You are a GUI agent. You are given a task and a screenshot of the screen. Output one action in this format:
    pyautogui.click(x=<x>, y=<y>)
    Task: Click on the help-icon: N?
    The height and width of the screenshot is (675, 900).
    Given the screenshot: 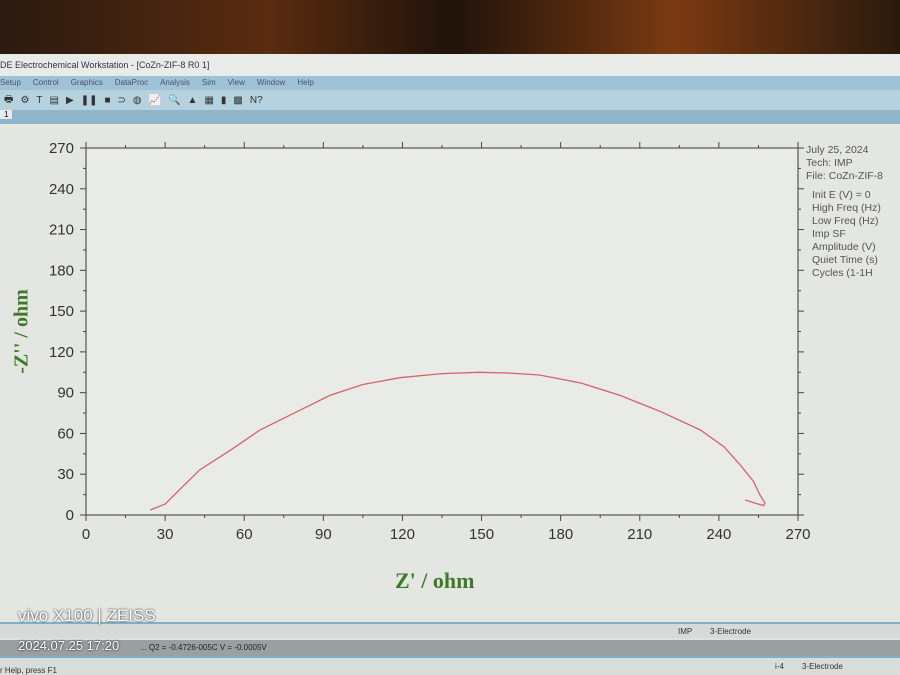 What is the action you would take?
    pyautogui.click(x=256, y=100)
    